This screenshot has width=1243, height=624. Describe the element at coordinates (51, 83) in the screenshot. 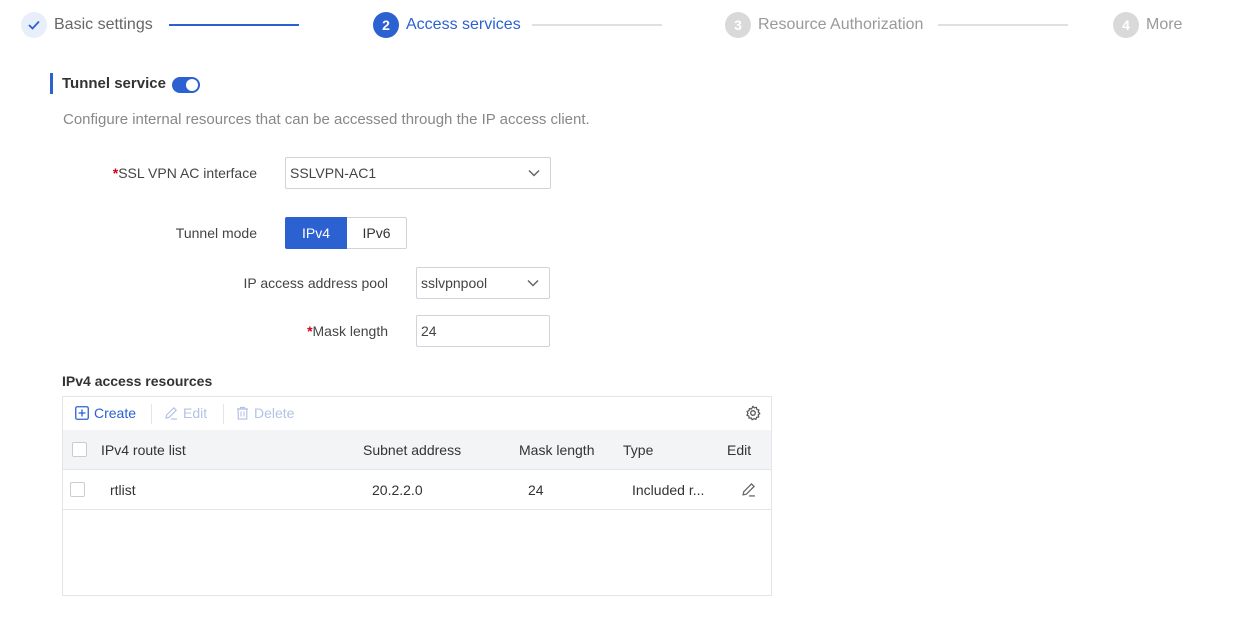

I see `section-accent-bar` at that location.